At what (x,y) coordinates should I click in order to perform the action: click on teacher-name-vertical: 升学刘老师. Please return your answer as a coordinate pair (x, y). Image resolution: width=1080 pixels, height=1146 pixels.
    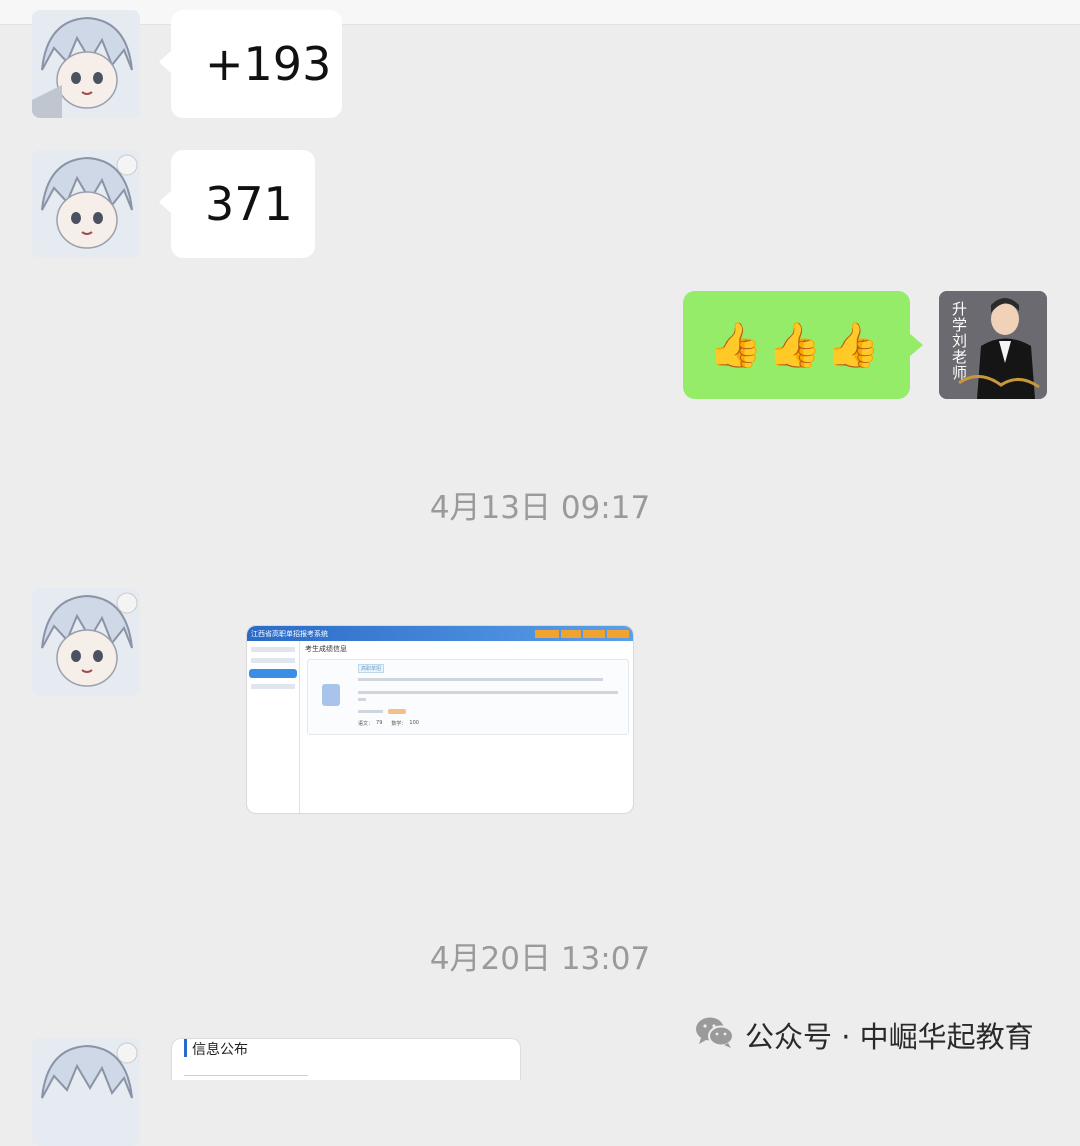
    Looking at the image, I should click on (960, 341).